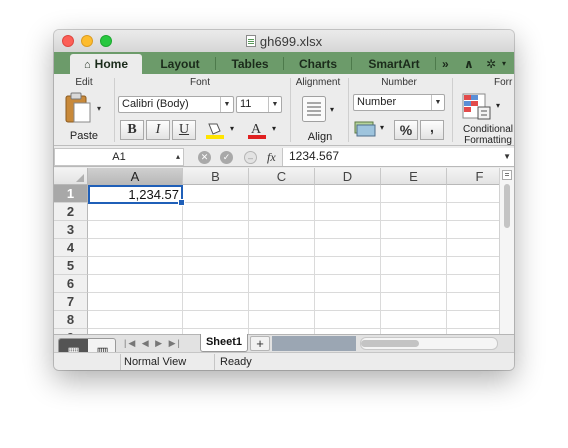  What do you see at coordinates (318, 64) in the screenshot?
I see `tab-charts: Charts` at bounding box center [318, 64].